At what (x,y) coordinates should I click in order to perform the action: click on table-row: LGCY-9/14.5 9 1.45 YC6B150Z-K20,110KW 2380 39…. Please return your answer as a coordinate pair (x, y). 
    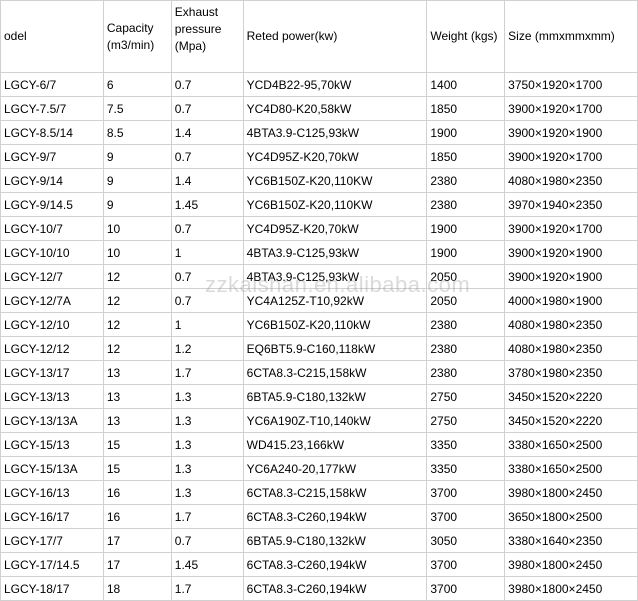
    Looking at the image, I should click on (319, 204).